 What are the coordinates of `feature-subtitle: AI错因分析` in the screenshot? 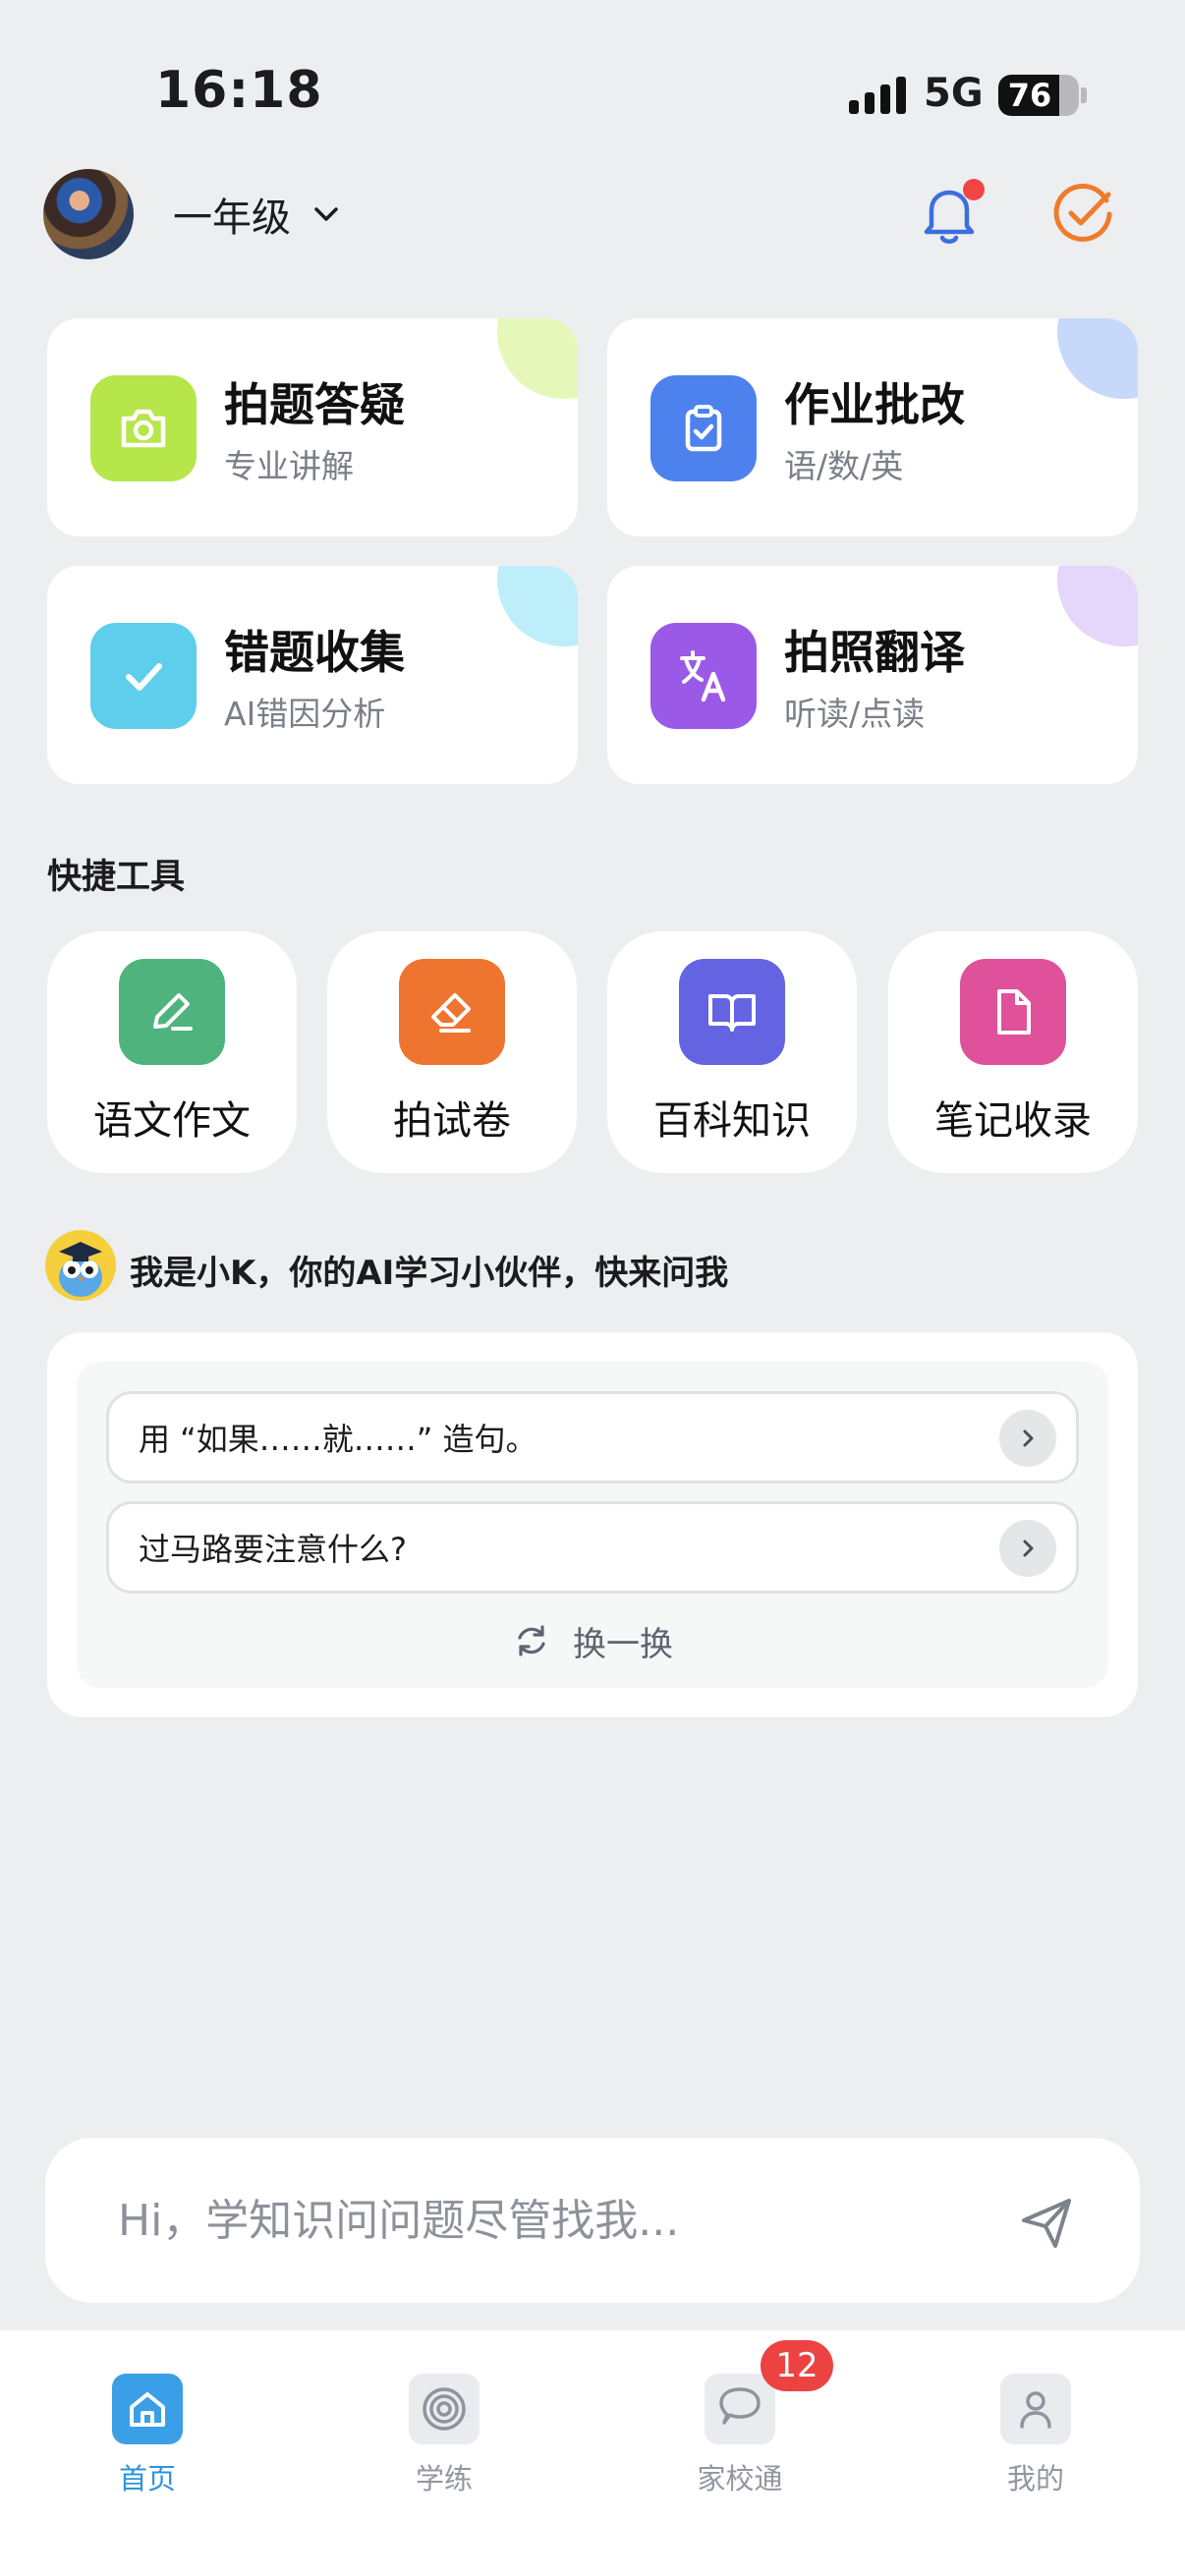 It's located at (305, 714).